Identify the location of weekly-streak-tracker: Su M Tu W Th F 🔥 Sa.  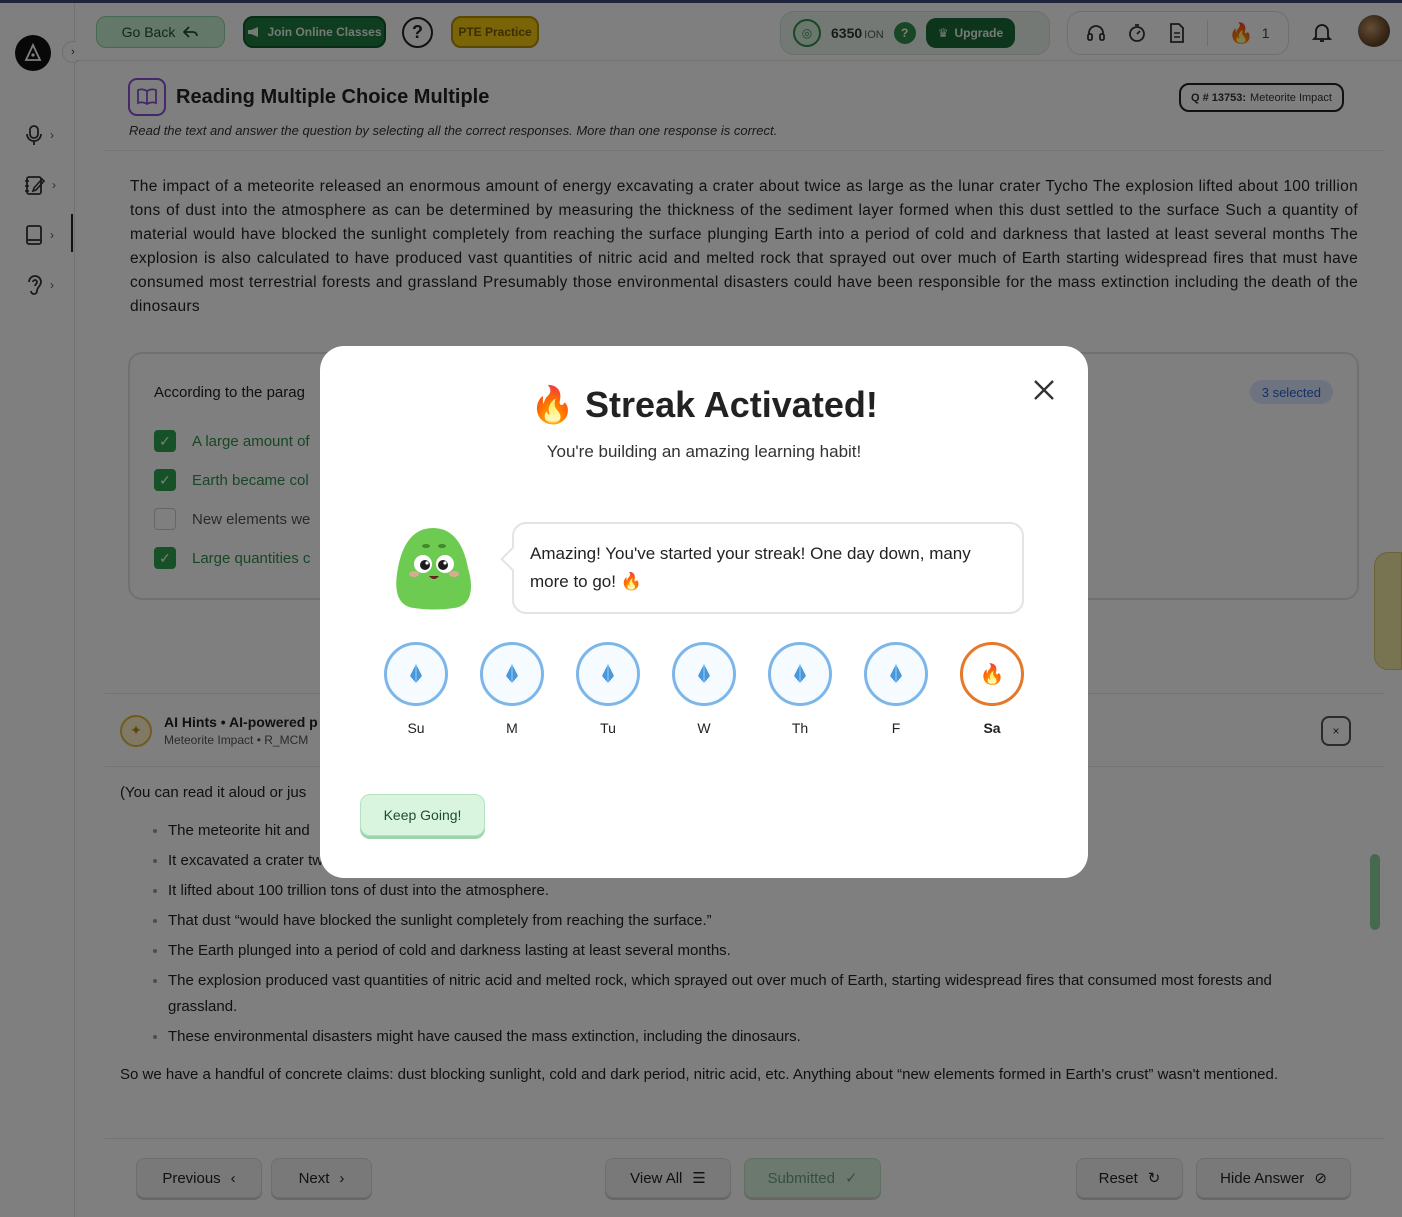
(704, 692).